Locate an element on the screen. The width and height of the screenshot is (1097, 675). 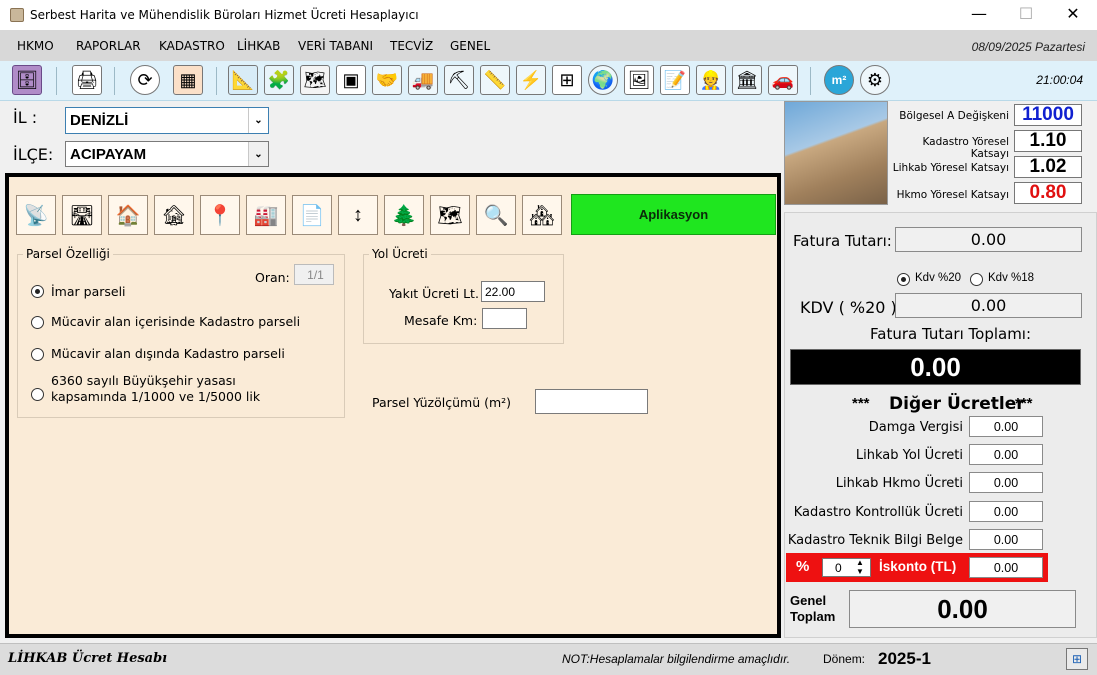
radio-6360-yasasi is located at coordinates (37, 394).